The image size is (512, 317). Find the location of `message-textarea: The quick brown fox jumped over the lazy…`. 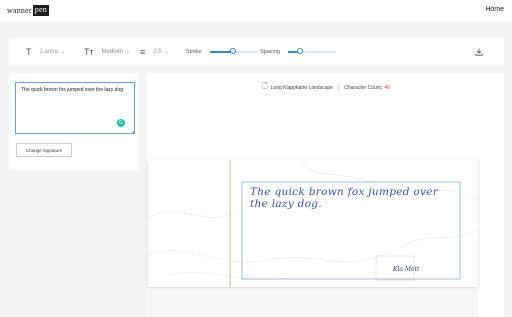

message-textarea: The quick brown fox jumped over the lazy… is located at coordinates (75, 108).